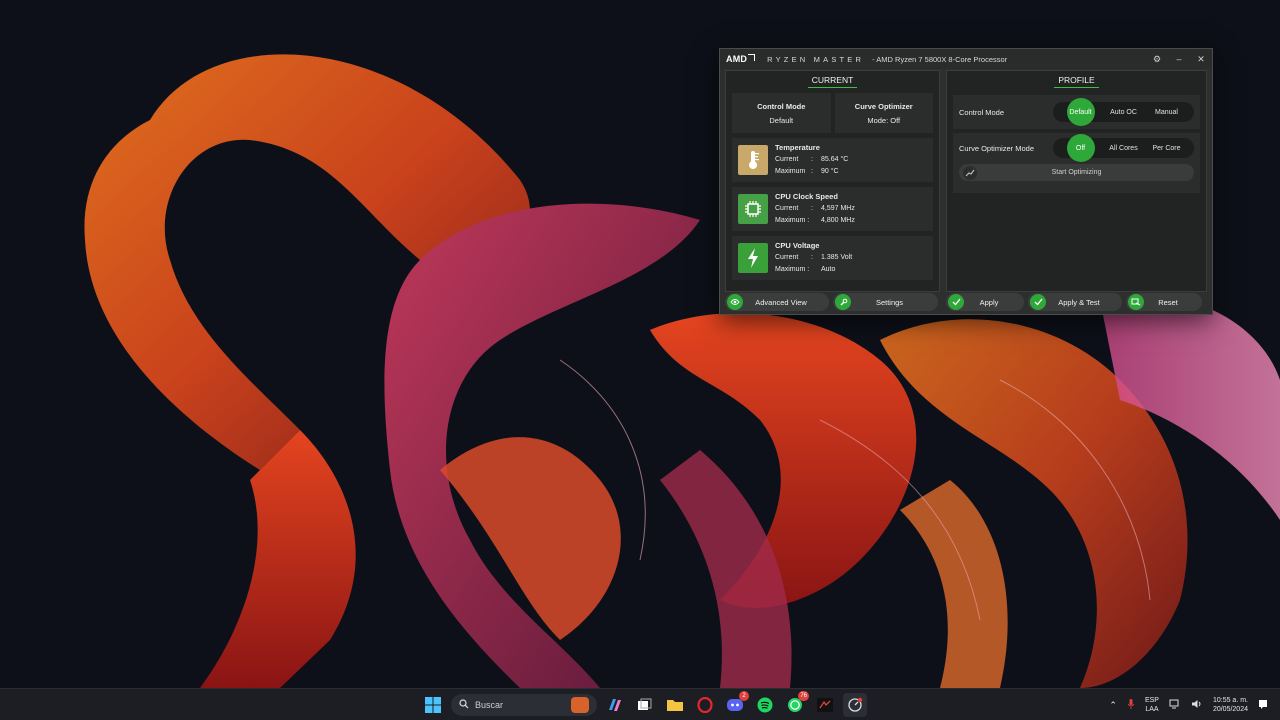  What do you see at coordinates (1179, 59) in the screenshot?
I see `minimize-icon: –` at bounding box center [1179, 59].